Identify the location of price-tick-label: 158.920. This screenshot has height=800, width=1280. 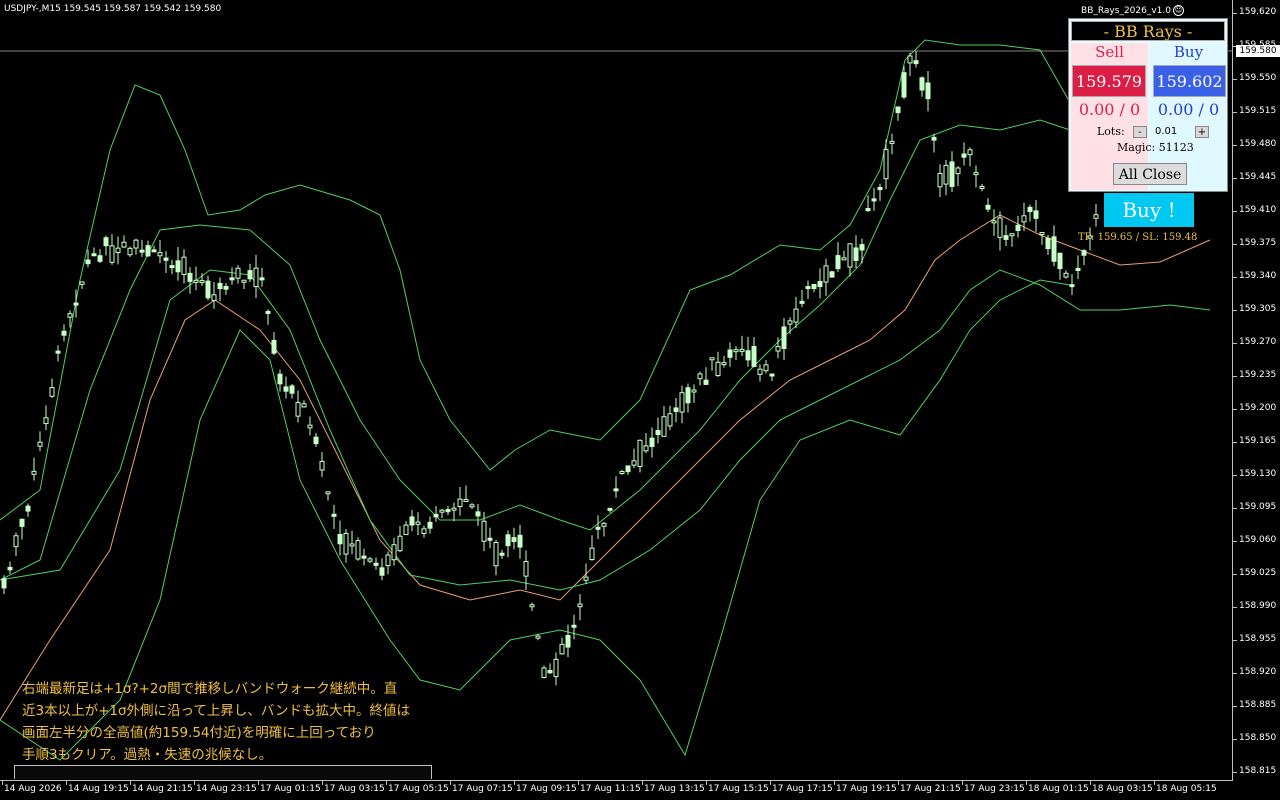
(1258, 672).